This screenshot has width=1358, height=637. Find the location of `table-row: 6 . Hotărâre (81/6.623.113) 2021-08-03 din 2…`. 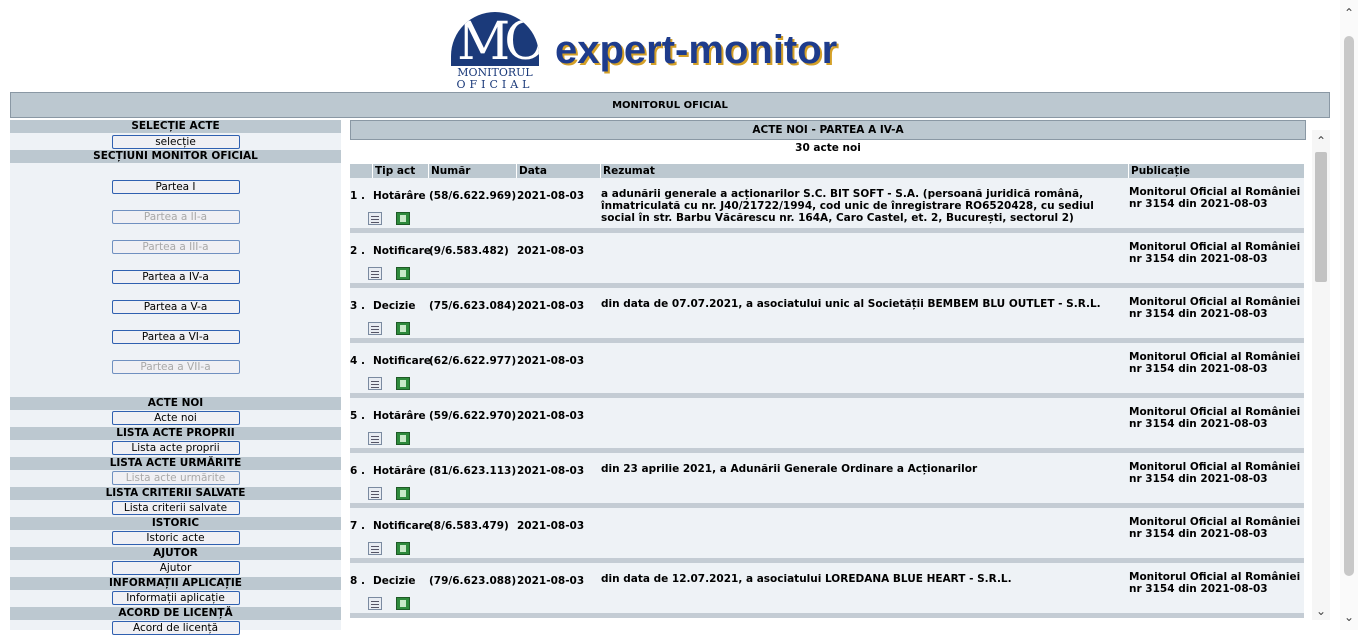

table-row: 6 . Hotărâre (81/6.623.113) 2021-08-03 din 2… is located at coordinates (827, 480).